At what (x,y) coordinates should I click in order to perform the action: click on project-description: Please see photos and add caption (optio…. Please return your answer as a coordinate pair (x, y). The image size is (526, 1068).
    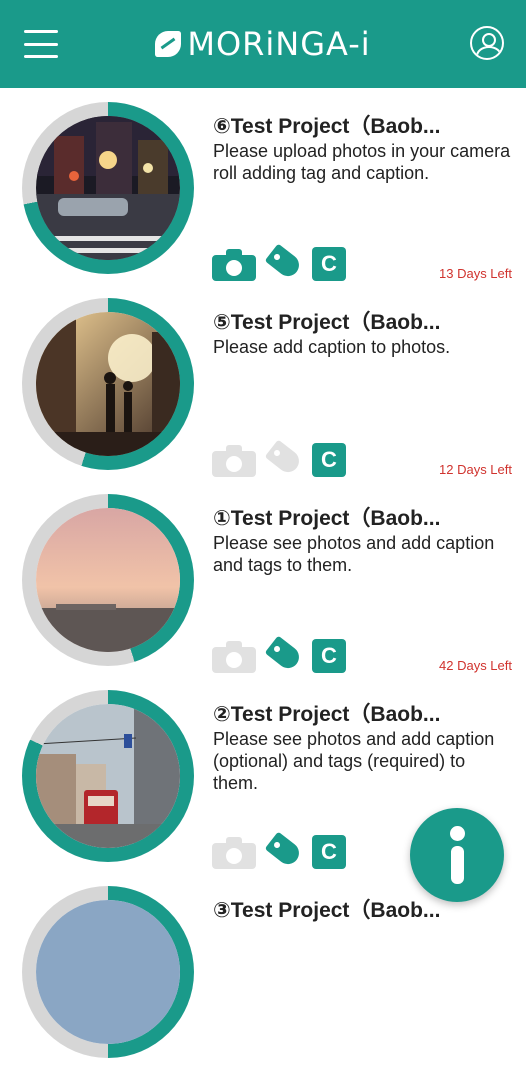
    Looking at the image, I should click on (354, 761).